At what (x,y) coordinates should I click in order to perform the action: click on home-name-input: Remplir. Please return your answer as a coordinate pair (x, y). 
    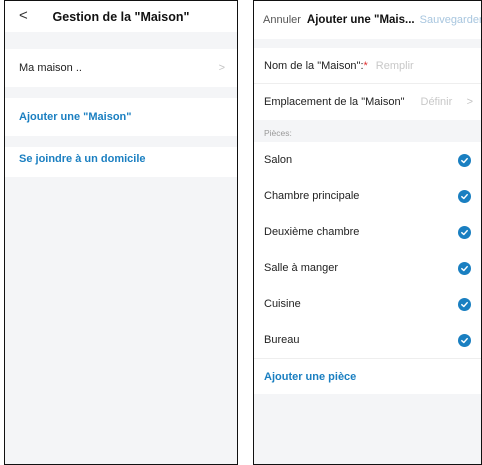
    Looking at the image, I should click on (395, 66).